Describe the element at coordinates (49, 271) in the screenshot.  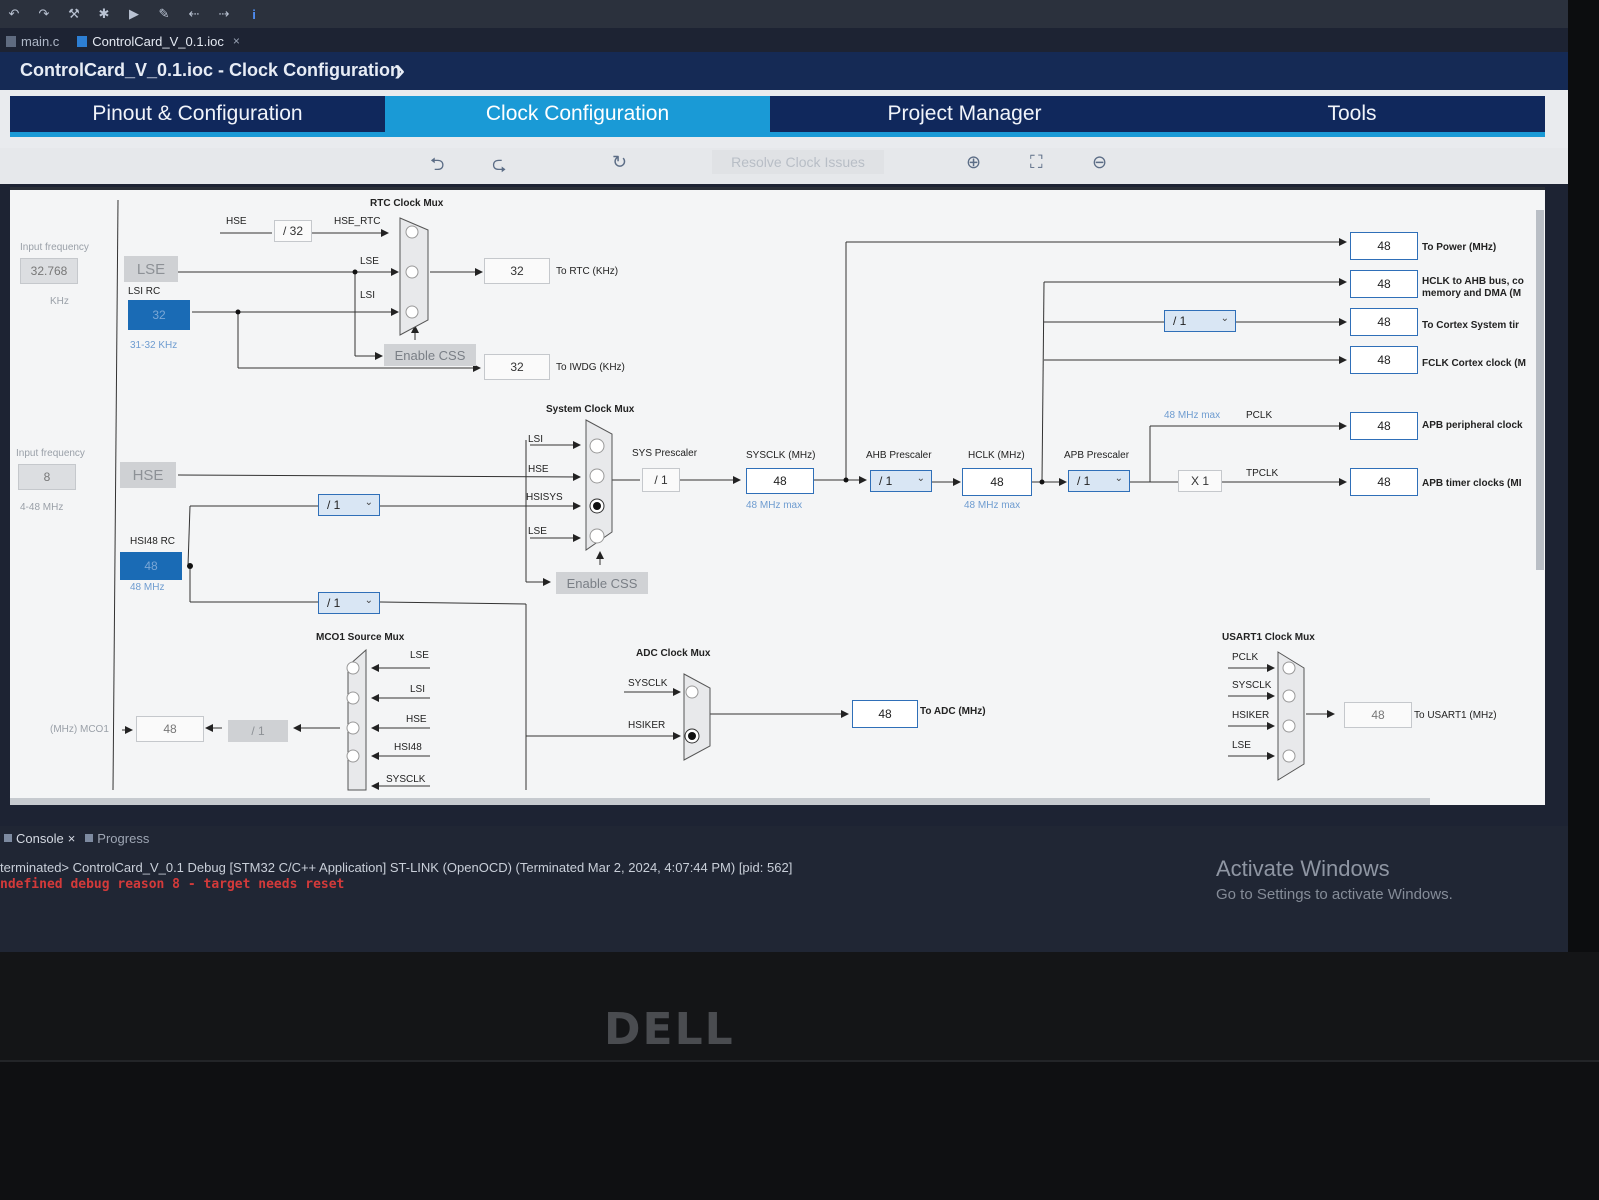
I see `lse-frequency-input: 32.768` at that location.